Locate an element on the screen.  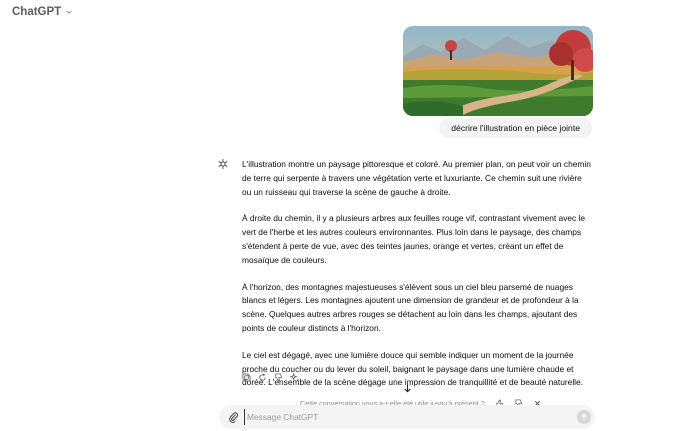
user-message-bubble: décrire l'illustration en pièce jointe is located at coordinates (515, 128).